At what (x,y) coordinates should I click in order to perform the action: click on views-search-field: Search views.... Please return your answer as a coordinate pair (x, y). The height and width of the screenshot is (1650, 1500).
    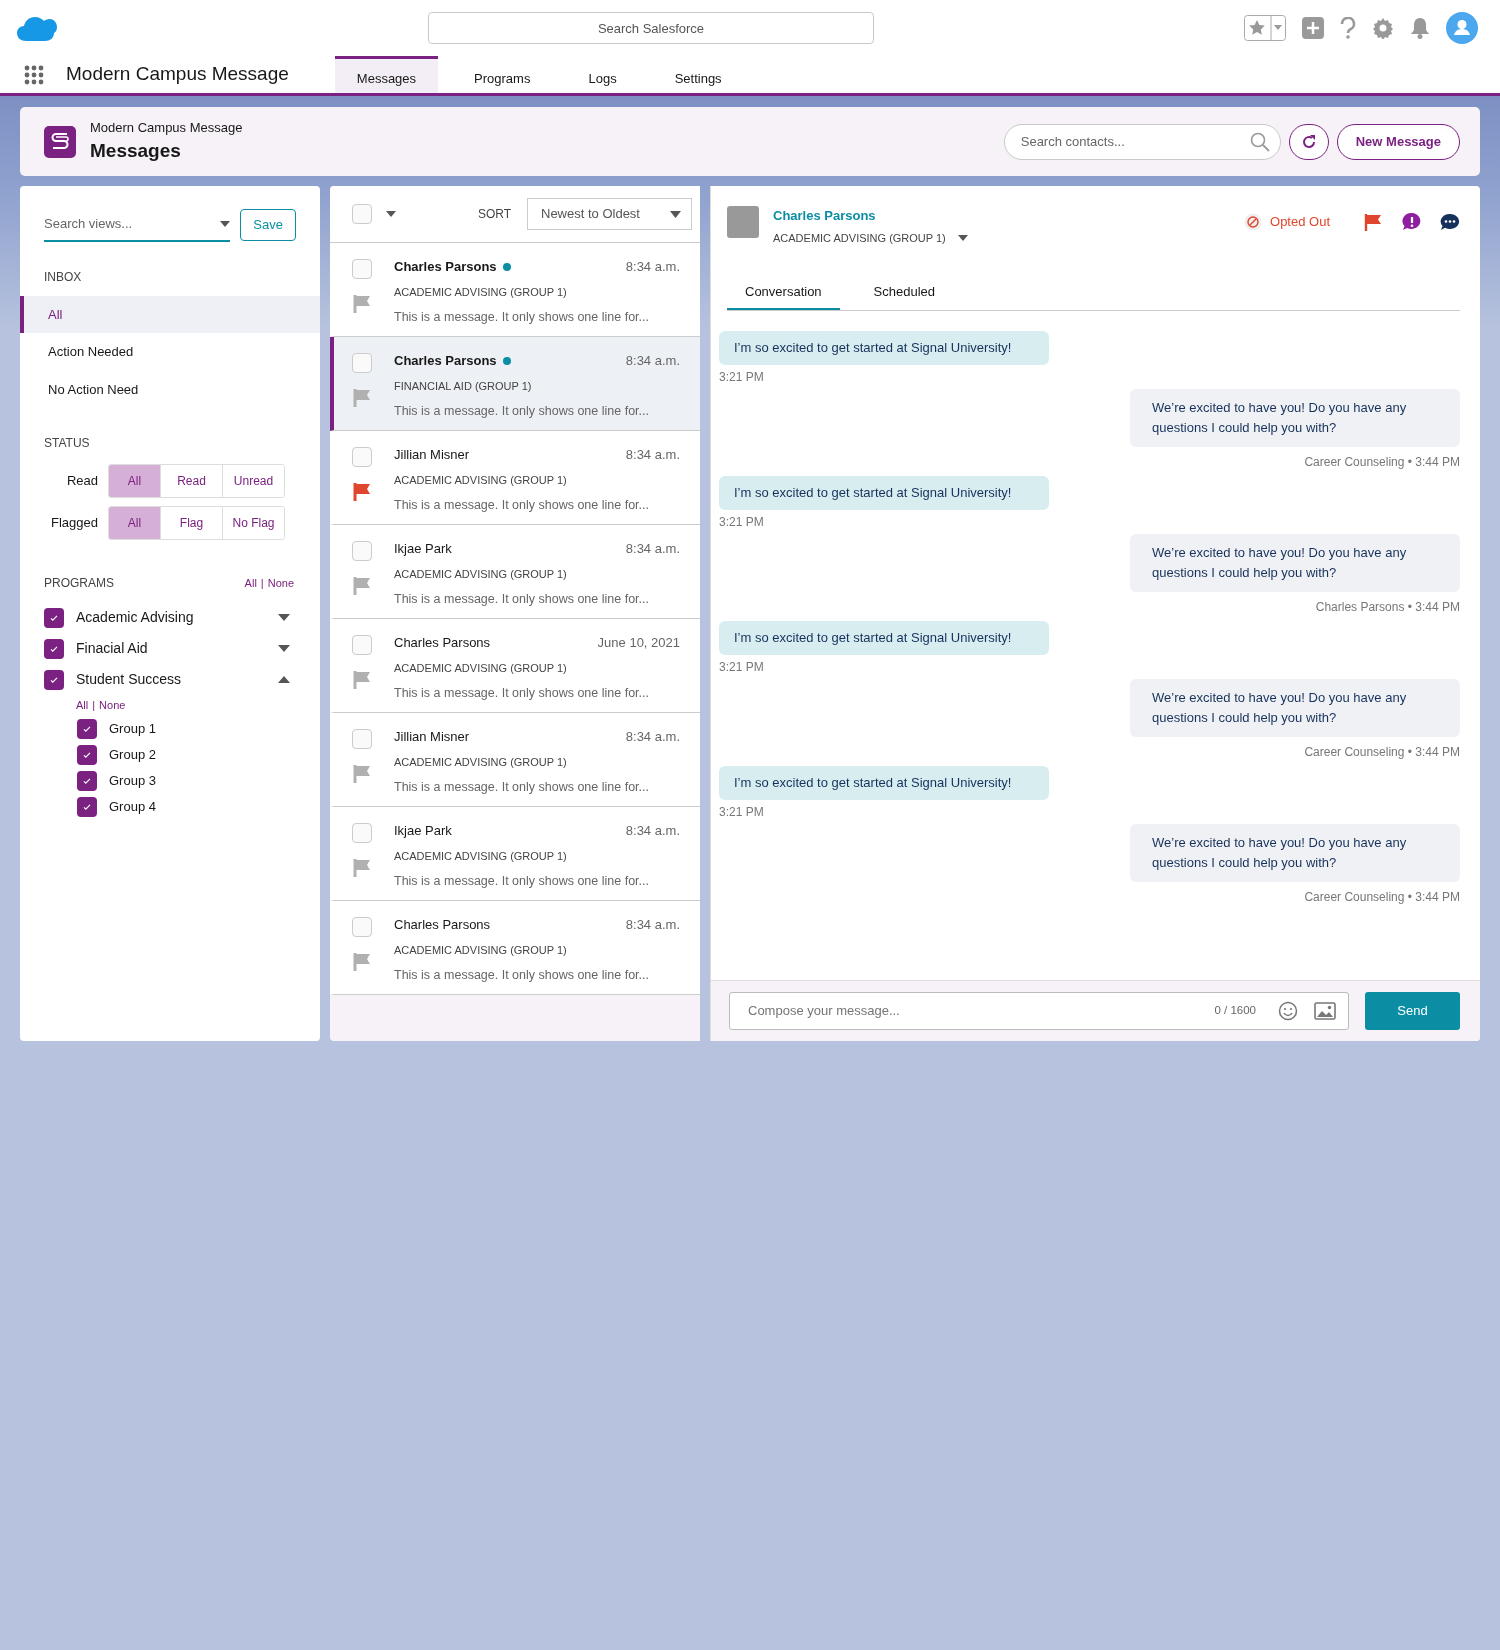
    Looking at the image, I should click on (137, 225).